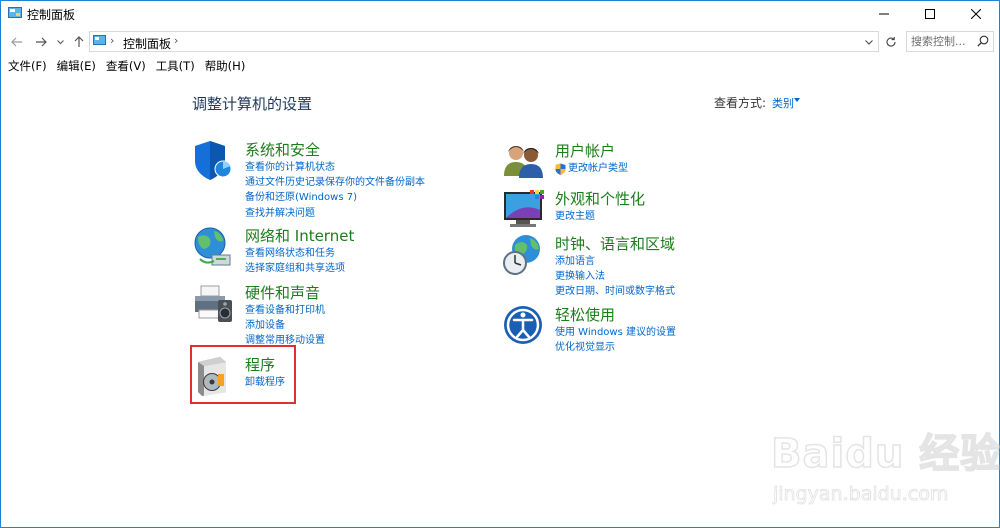 This screenshot has width=1000, height=528. I want to click on close-button, so click(976, 14).